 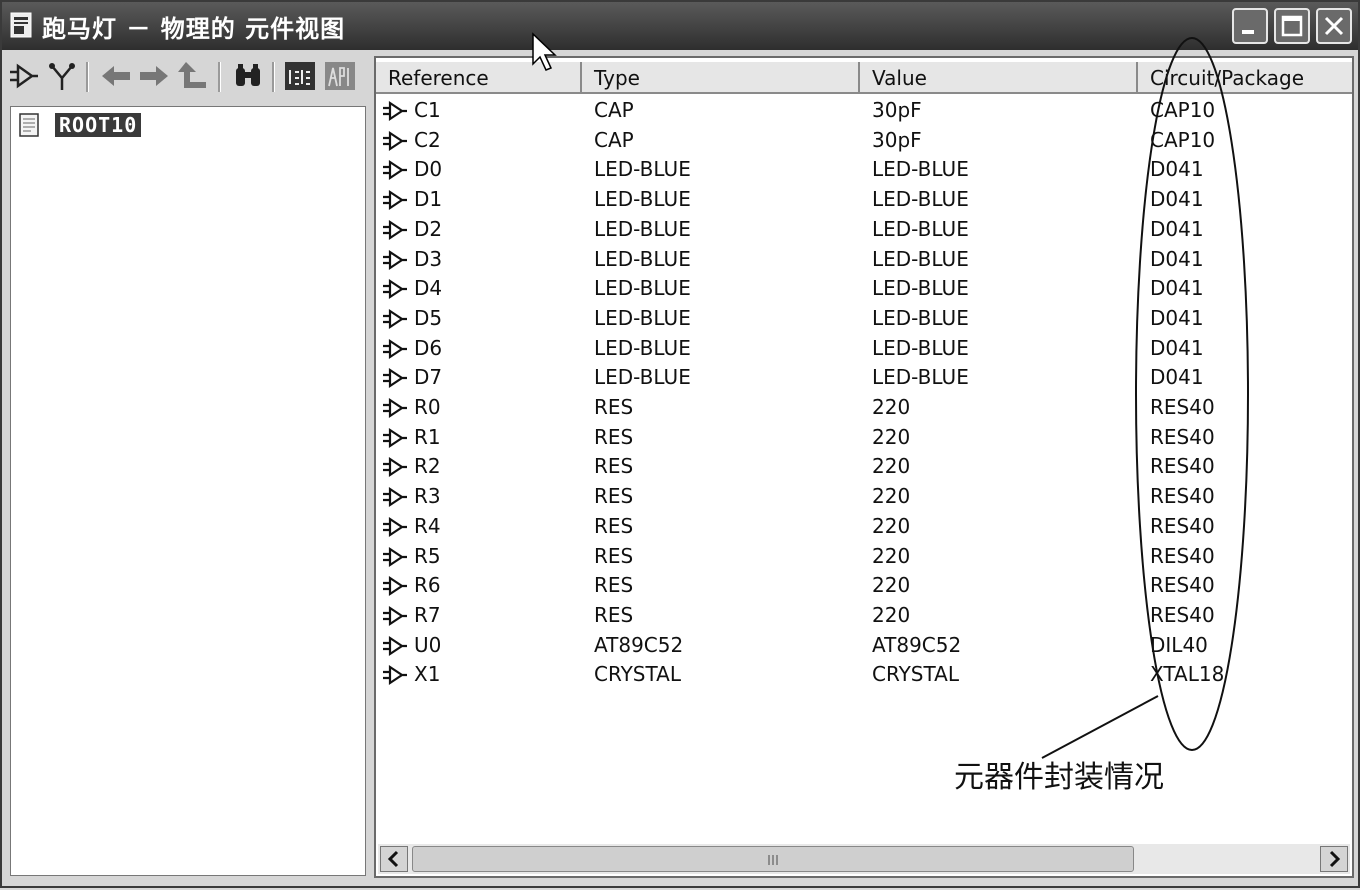 What do you see at coordinates (1334, 26) in the screenshot?
I see `close-button` at bounding box center [1334, 26].